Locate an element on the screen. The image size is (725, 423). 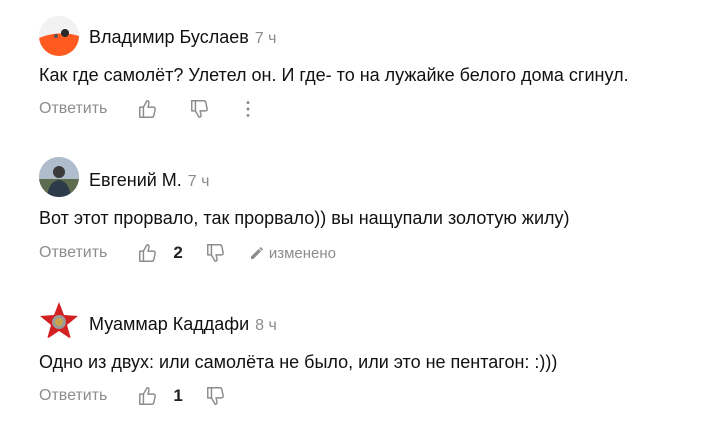
pencil-icon is located at coordinates (257, 253).